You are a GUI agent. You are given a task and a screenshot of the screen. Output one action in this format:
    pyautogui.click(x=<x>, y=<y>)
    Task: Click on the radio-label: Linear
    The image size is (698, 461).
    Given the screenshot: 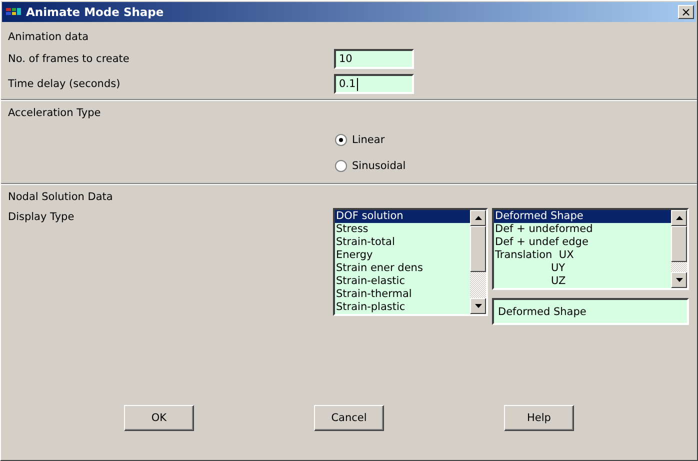 What is the action you would take?
    pyautogui.click(x=368, y=140)
    